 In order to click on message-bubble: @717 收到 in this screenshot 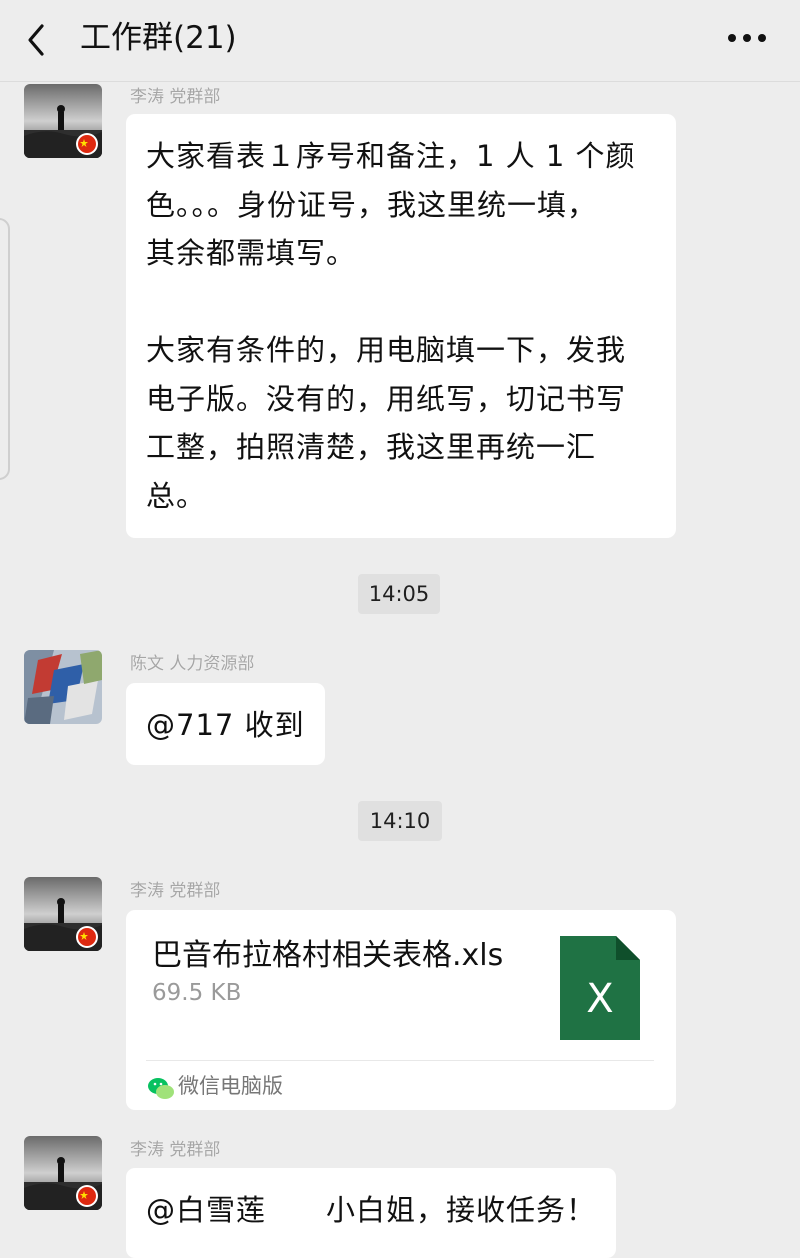, I will do `click(225, 724)`.